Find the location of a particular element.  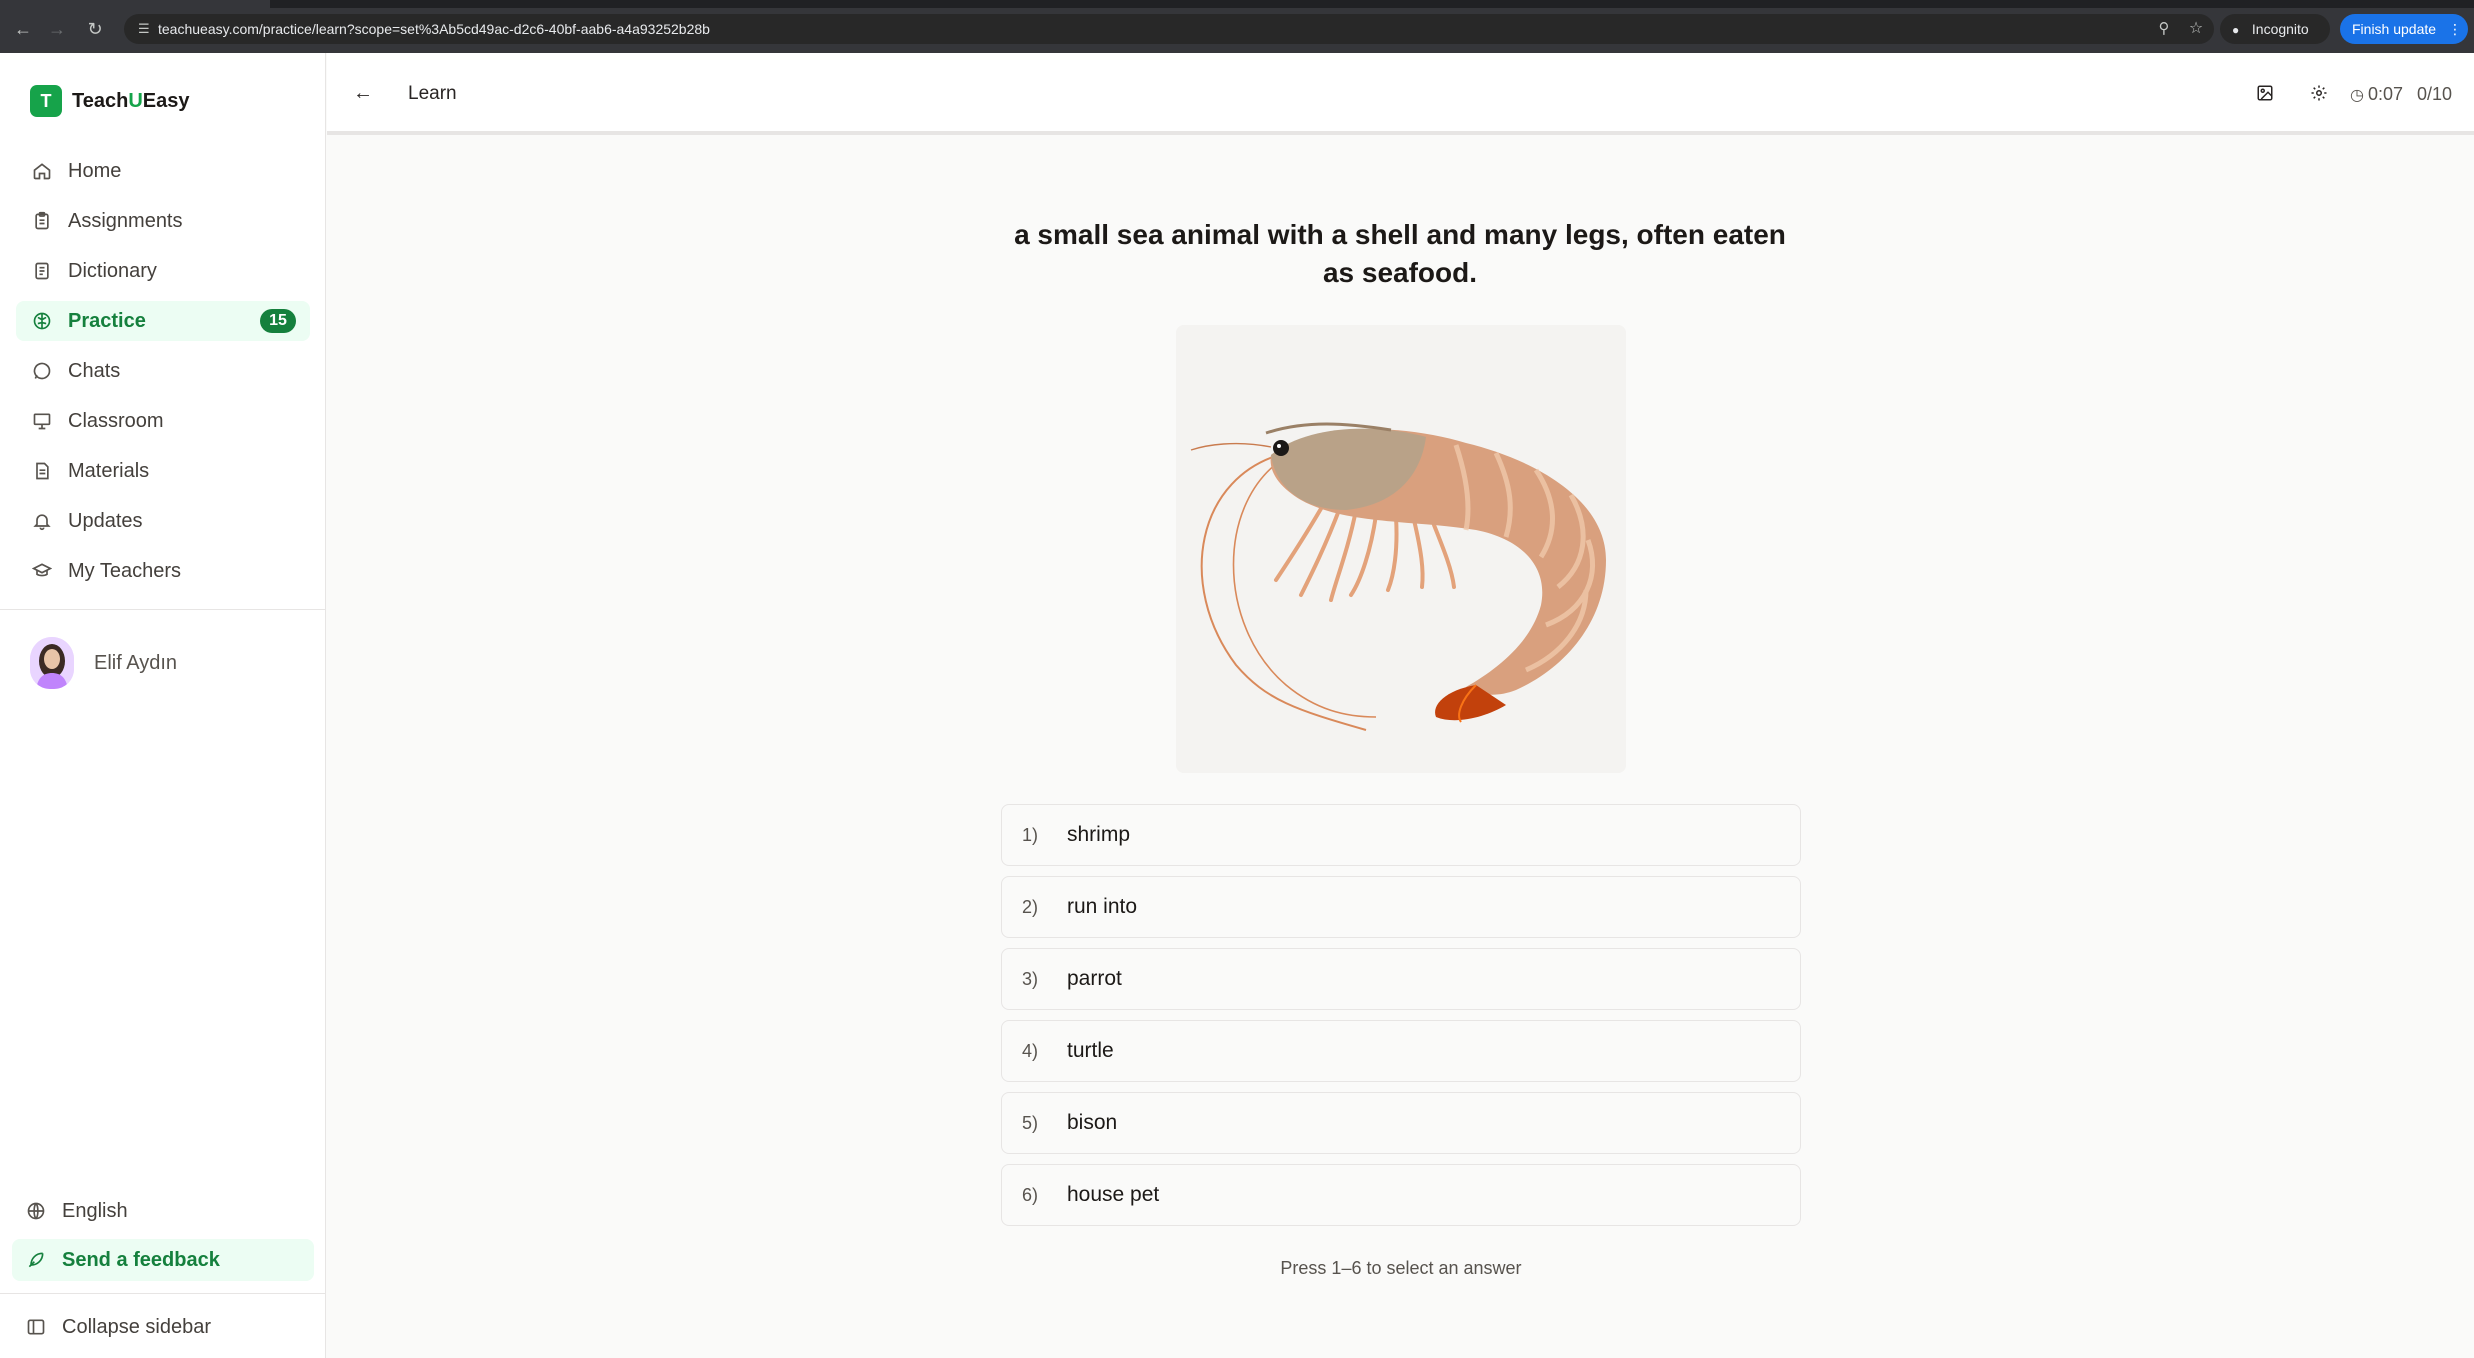

document-icon is located at coordinates (42, 471).